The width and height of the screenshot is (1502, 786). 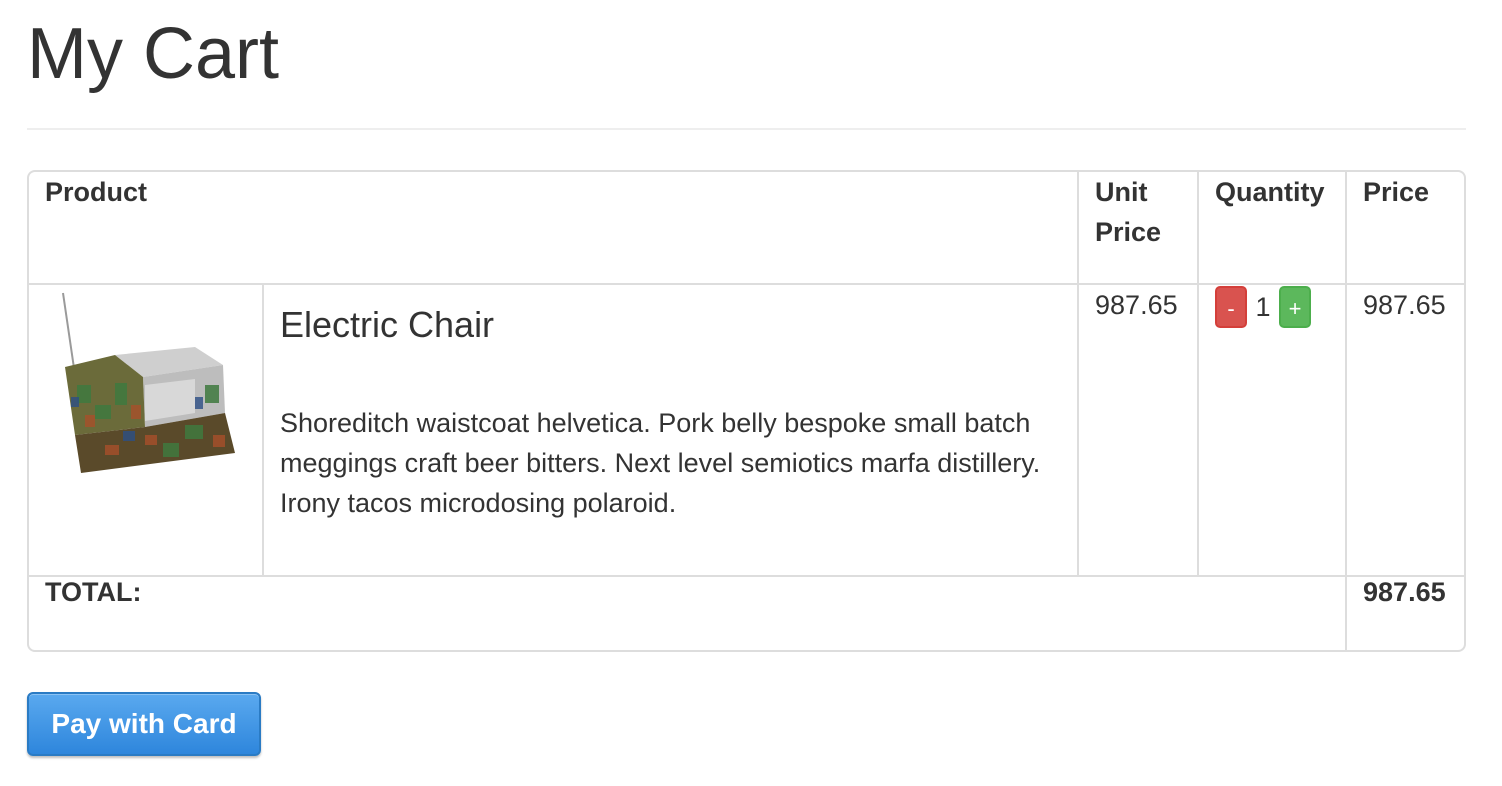 What do you see at coordinates (1295, 307) in the screenshot?
I see `increment-quantity-button: +` at bounding box center [1295, 307].